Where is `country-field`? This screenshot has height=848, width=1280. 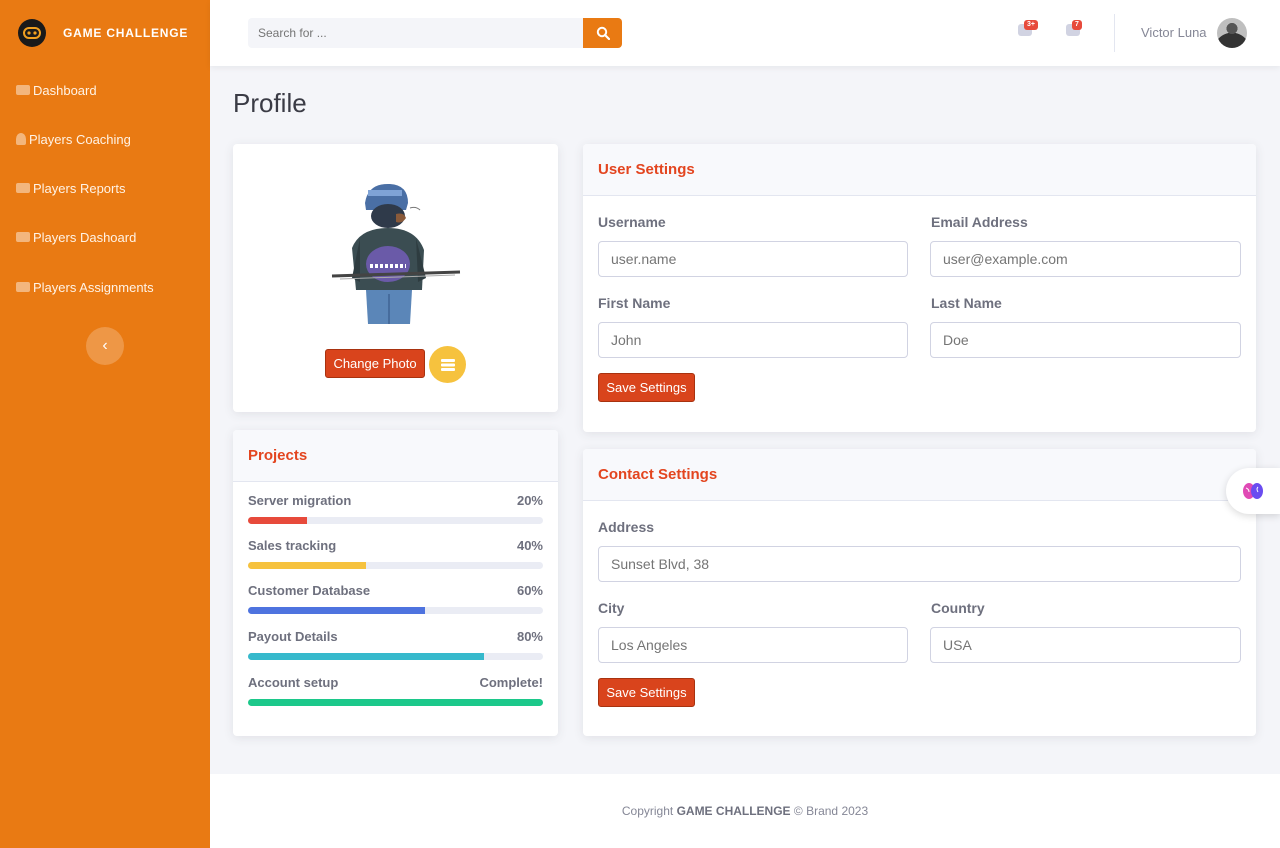
country-field is located at coordinates (1085, 645).